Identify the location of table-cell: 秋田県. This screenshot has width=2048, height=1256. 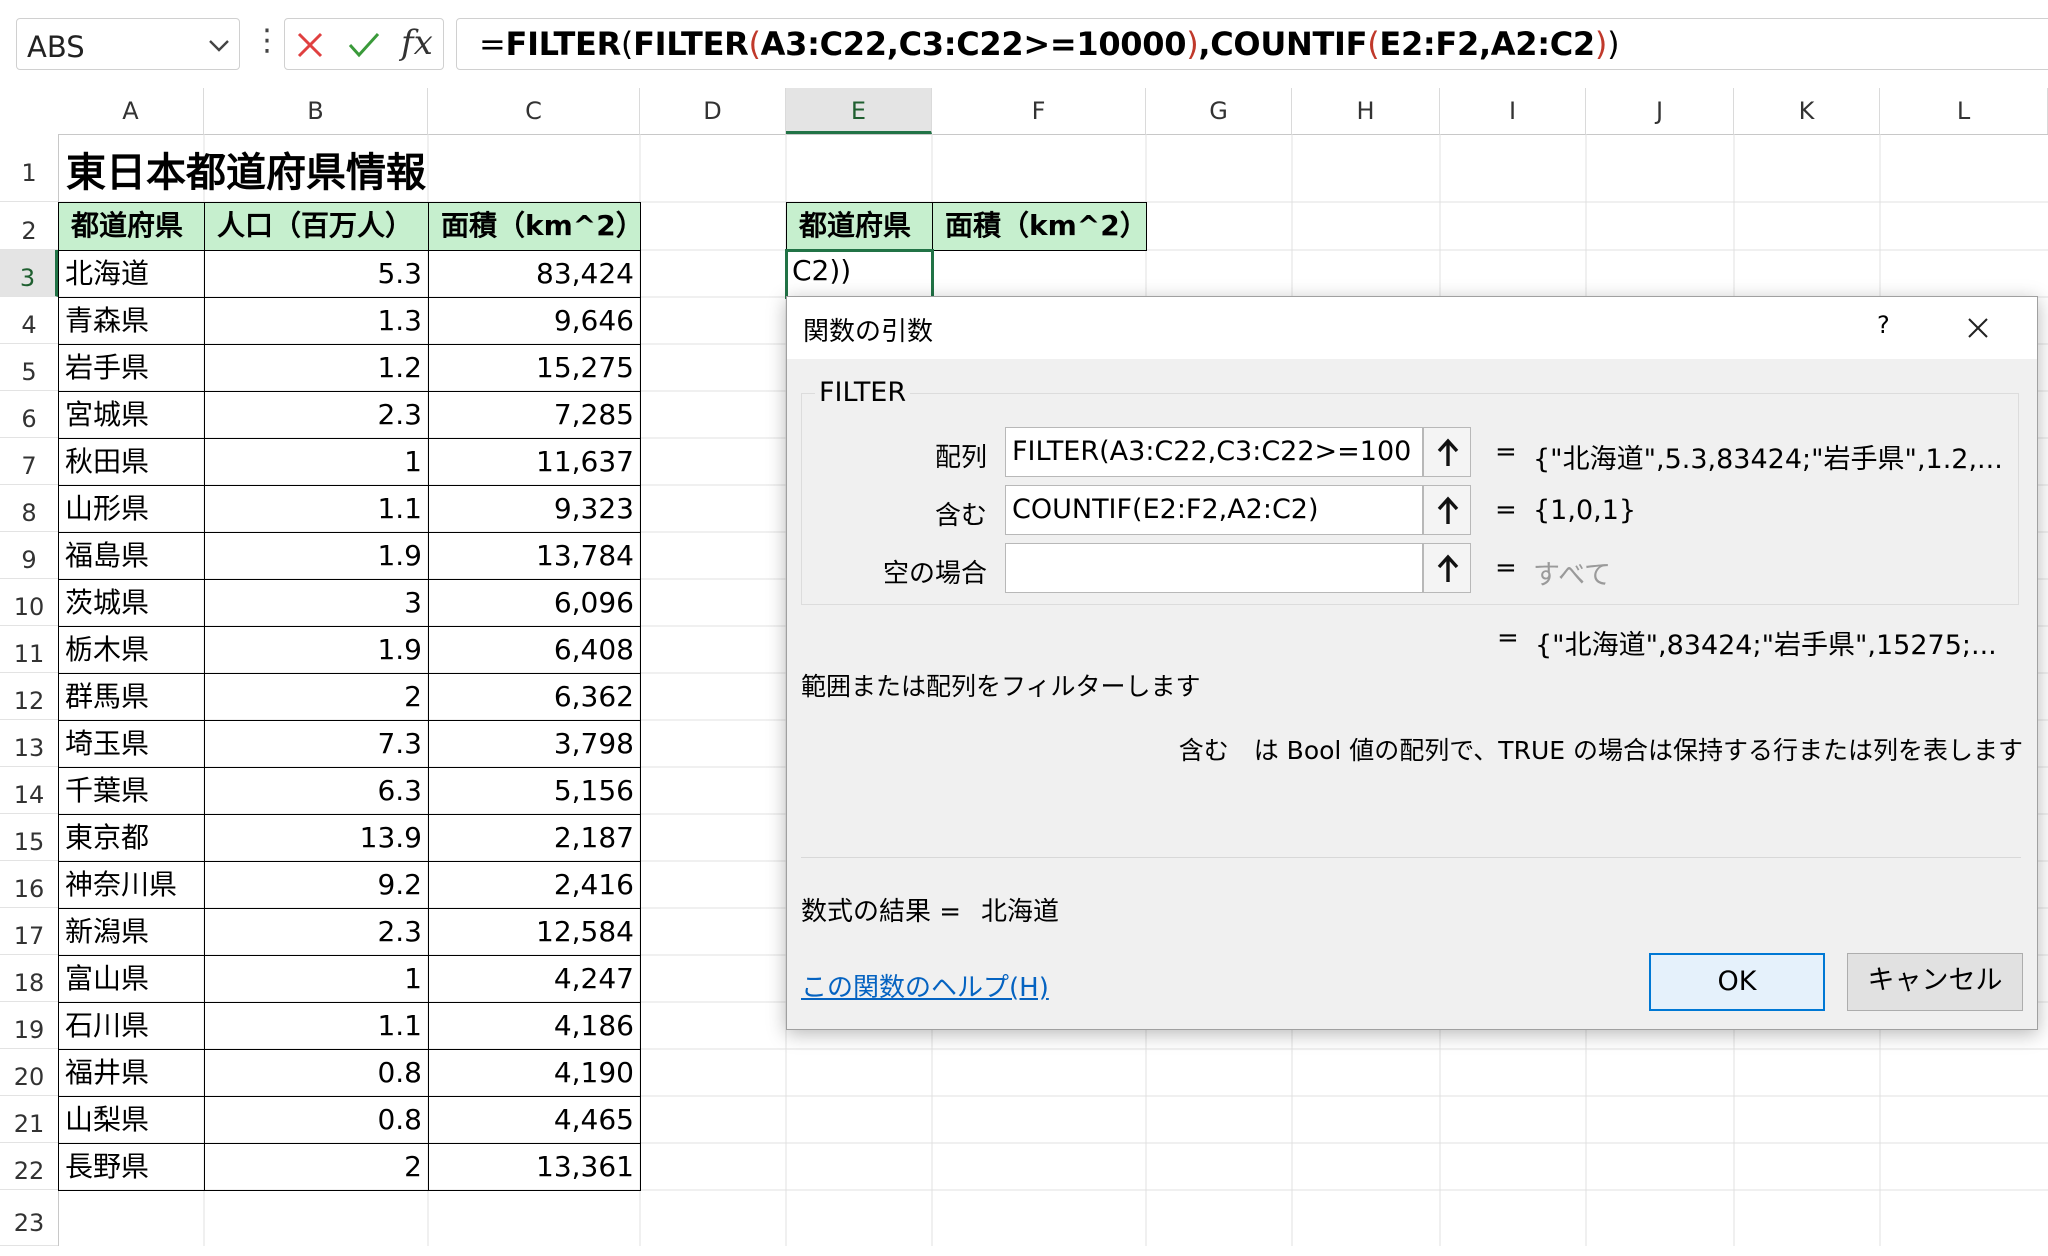
(131, 462).